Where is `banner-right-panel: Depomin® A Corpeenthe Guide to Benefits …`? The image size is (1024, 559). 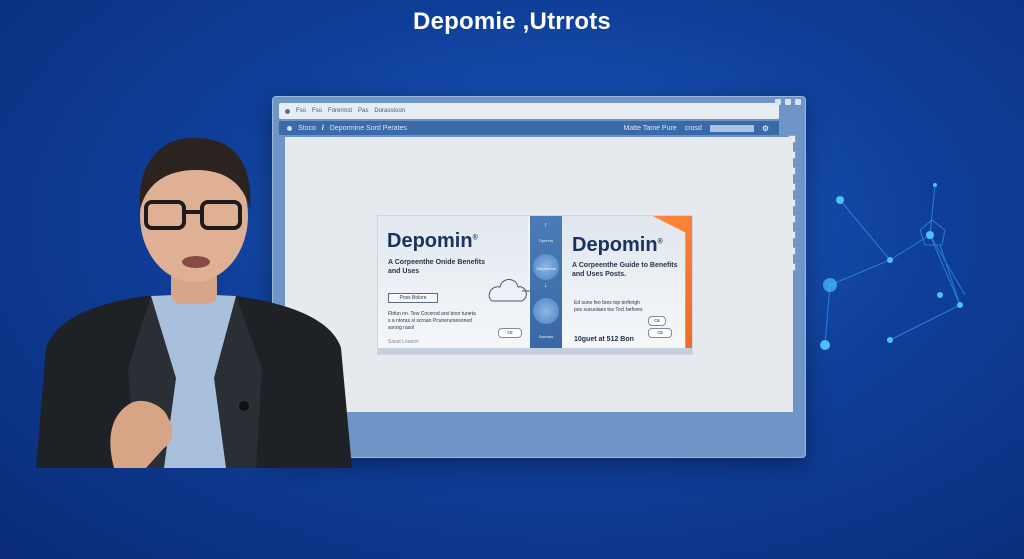
banner-right-panel: Depomin® A Corpeenthe Guide to Benefits … is located at coordinates (627, 285).